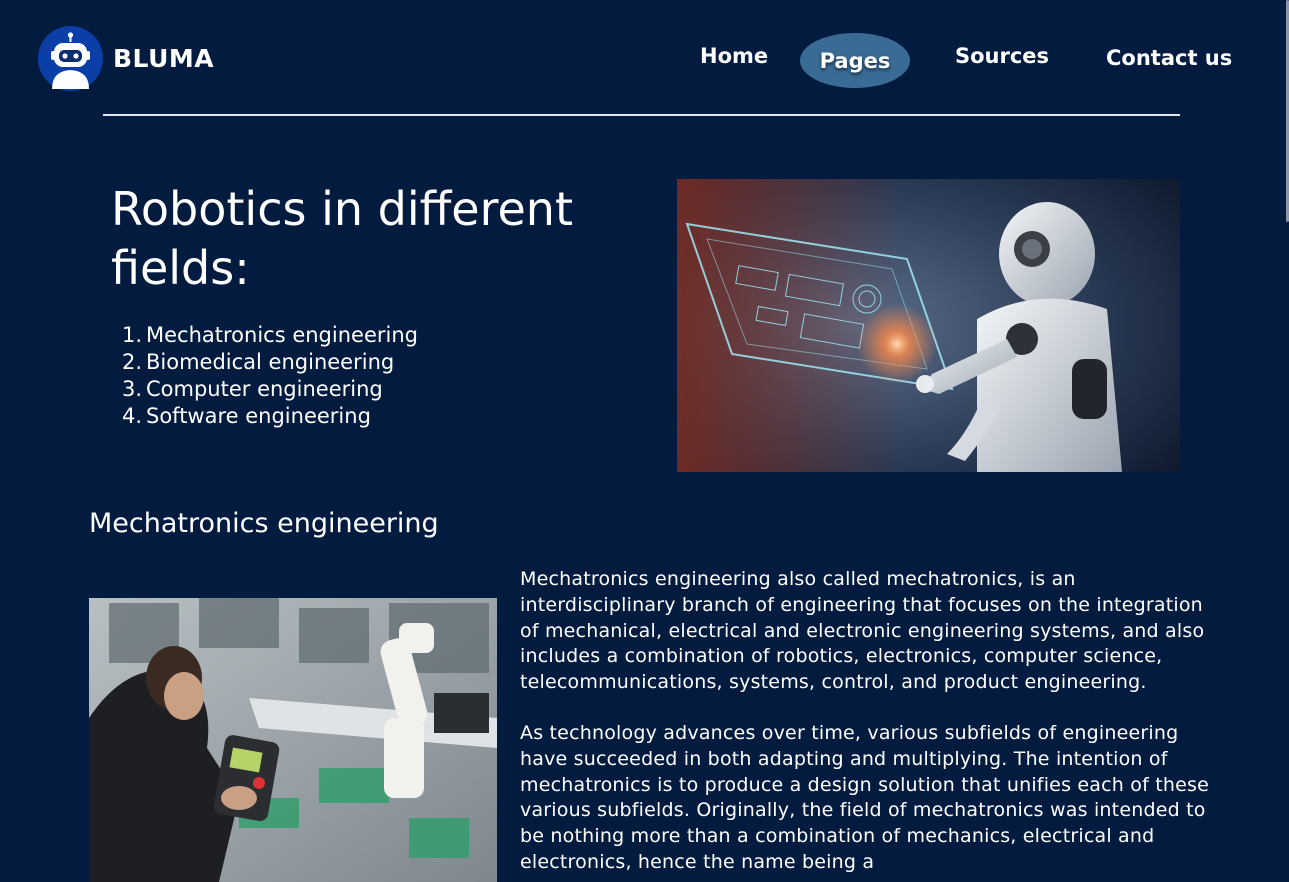  I want to click on list-item-label: Software engineering, so click(258, 416).